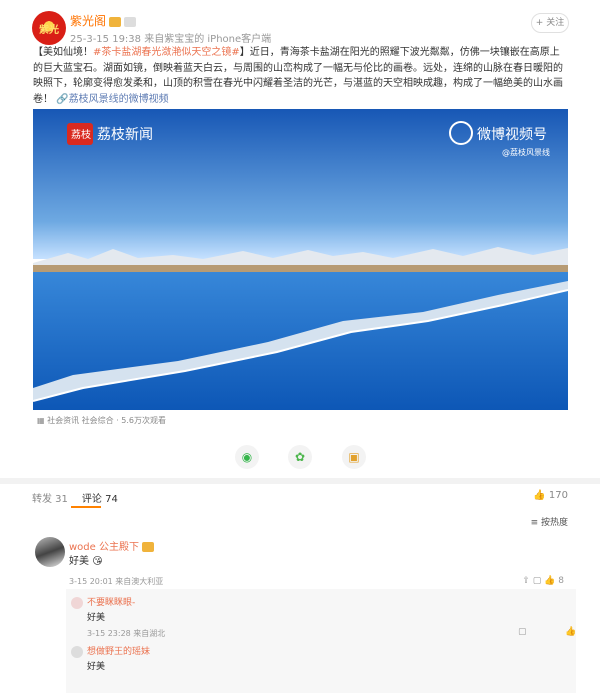  What do you see at coordinates (537, 581) in the screenshot?
I see `reply-icon: ▢` at bounding box center [537, 581].